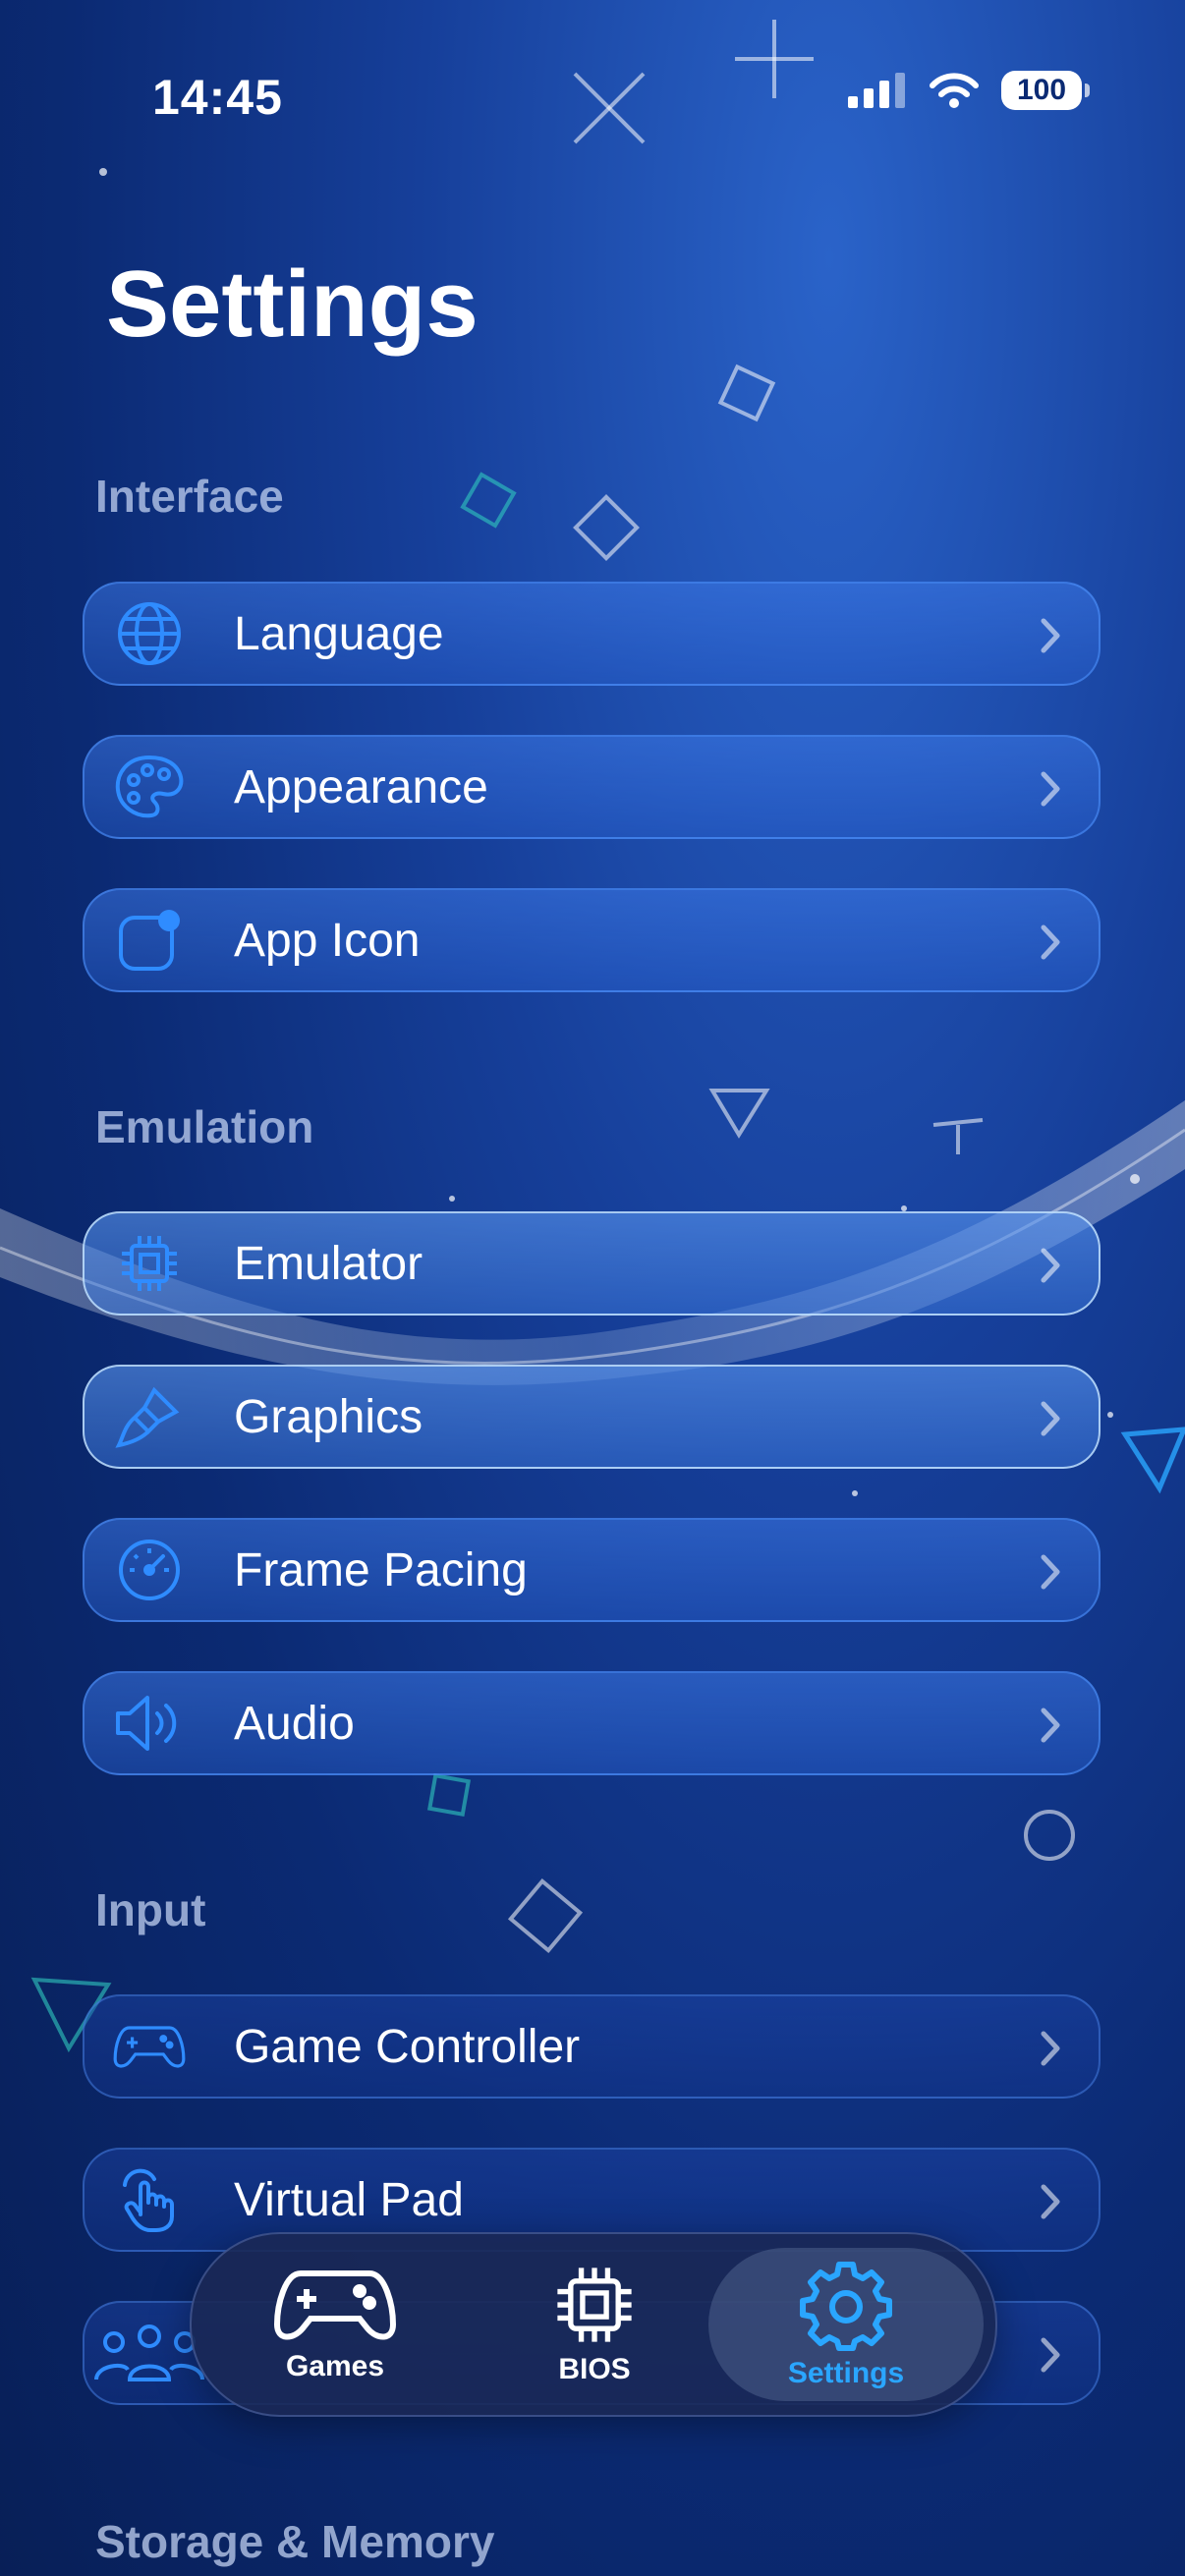  Describe the element at coordinates (381, 1569) in the screenshot. I see `row-label: Frame Pacing` at that location.